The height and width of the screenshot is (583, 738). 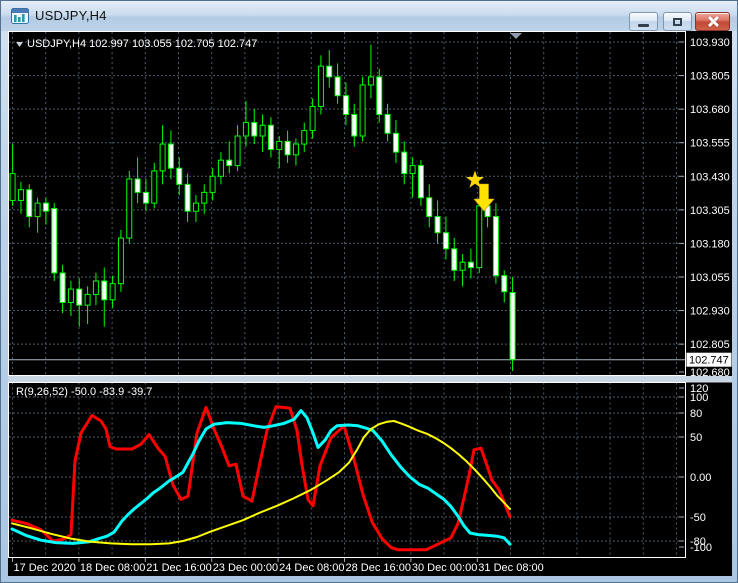 I want to click on price-axis-label: 103.555, so click(x=710, y=144).